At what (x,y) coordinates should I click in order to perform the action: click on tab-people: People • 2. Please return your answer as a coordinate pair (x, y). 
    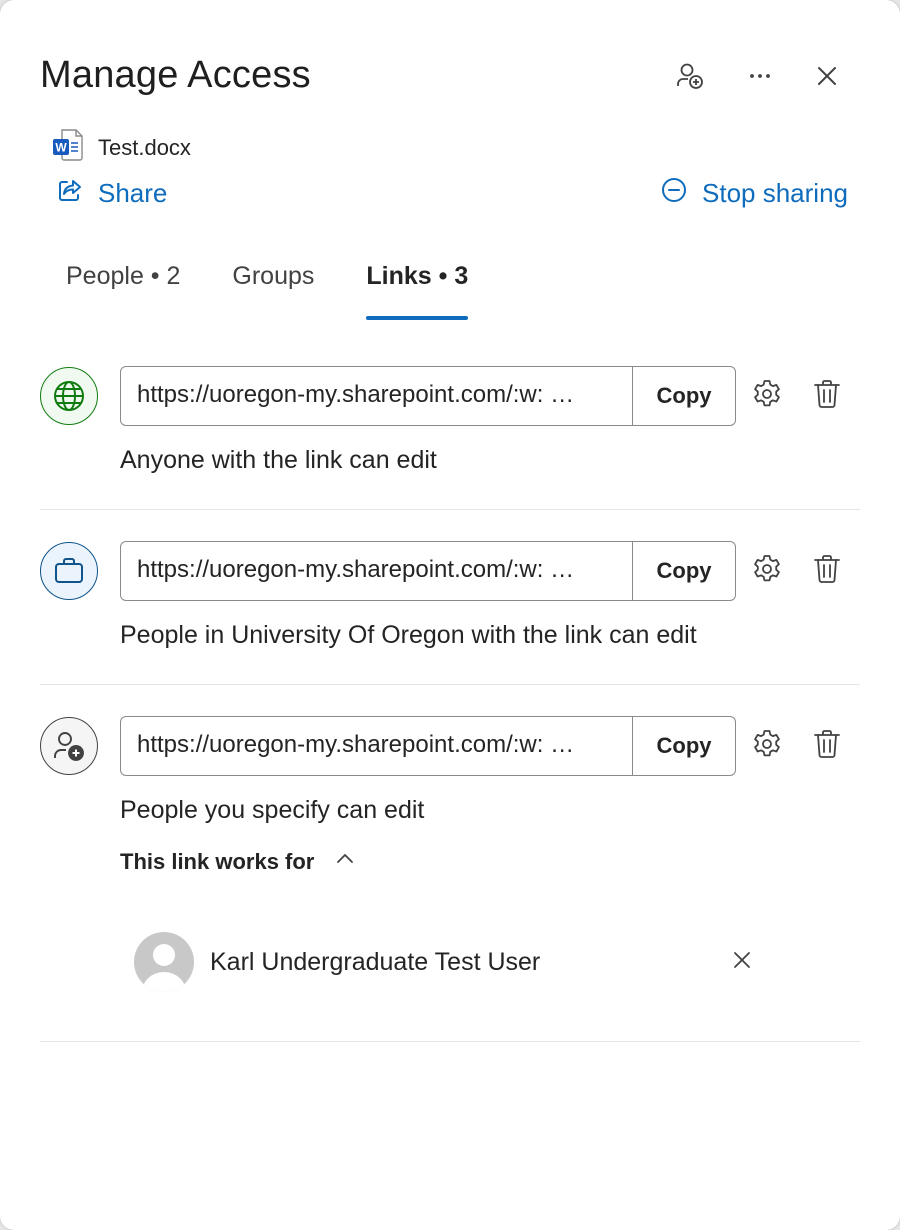
    Looking at the image, I should click on (123, 291).